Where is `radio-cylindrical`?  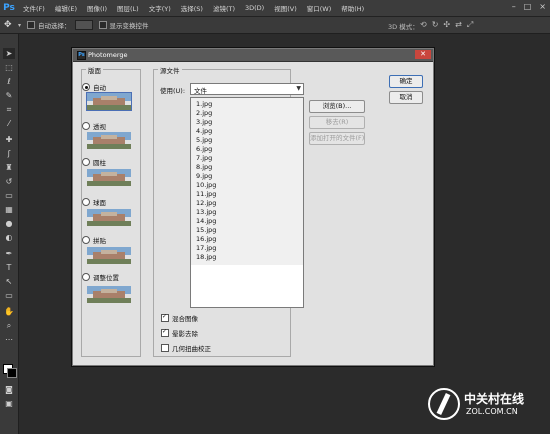
radio-cylindrical is located at coordinates (86, 162).